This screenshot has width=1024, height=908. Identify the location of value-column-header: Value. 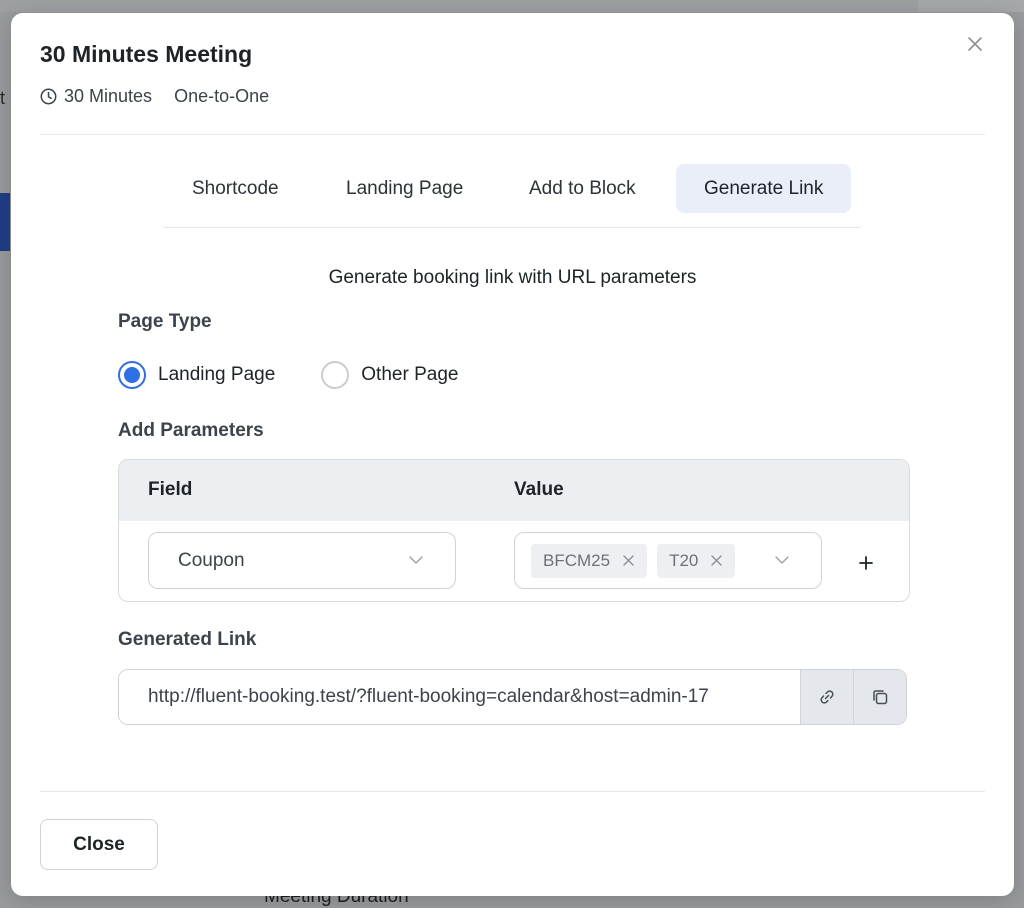
(539, 489).